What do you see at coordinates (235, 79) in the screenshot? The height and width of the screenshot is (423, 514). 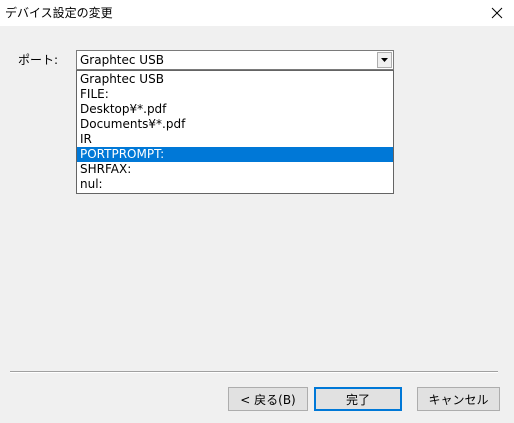 I see `port-option: Graphtec USB` at bounding box center [235, 79].